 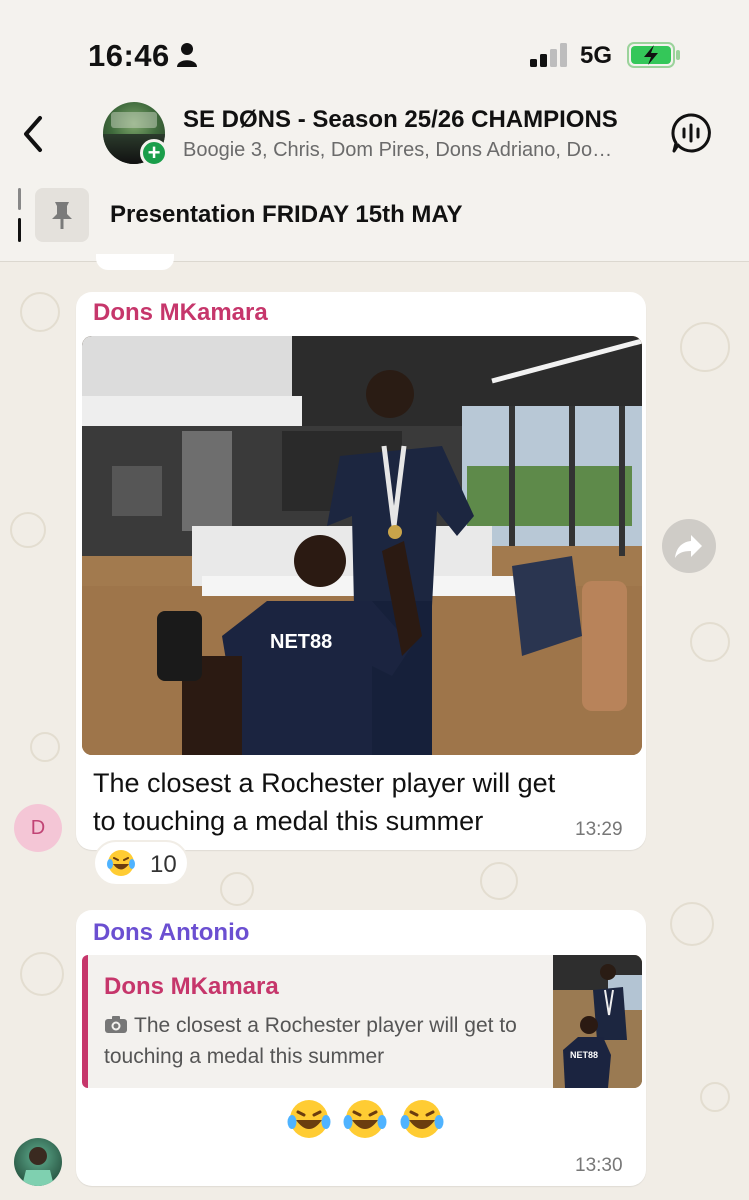 What do you see at coordinates (19, 230) in the screenshot?
I see `pin-indicator-active` at bounding box center [19, 230].